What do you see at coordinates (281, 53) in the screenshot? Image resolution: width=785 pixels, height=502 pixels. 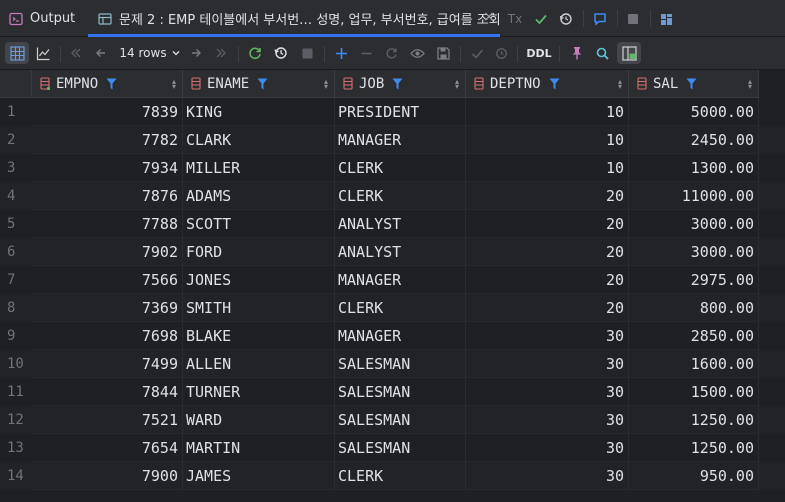 I see `history-icon` at bounding box center [281, 53].